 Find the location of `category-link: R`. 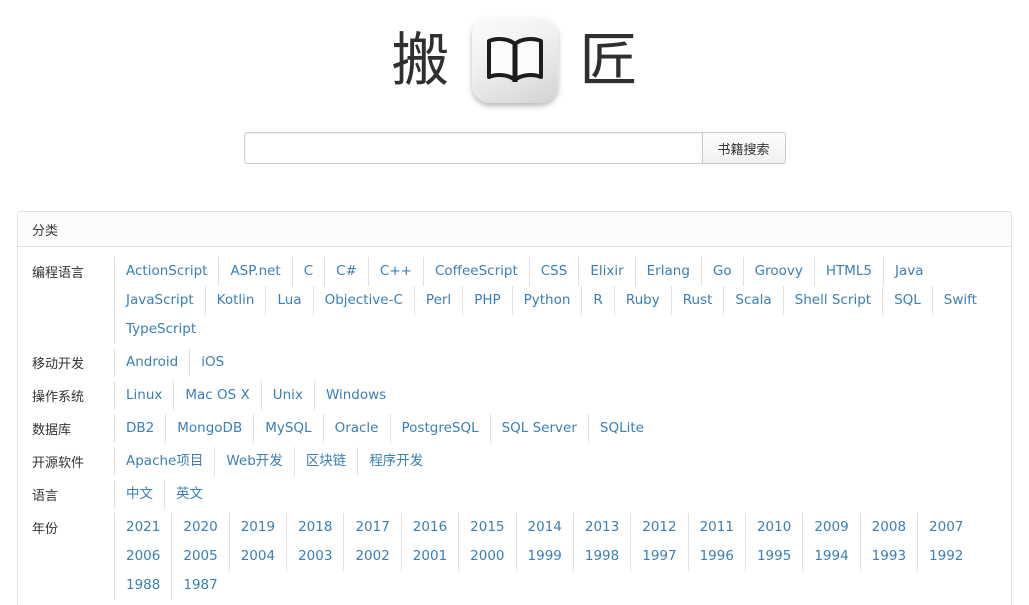

category-link: R is located at coordinates (597, 300).